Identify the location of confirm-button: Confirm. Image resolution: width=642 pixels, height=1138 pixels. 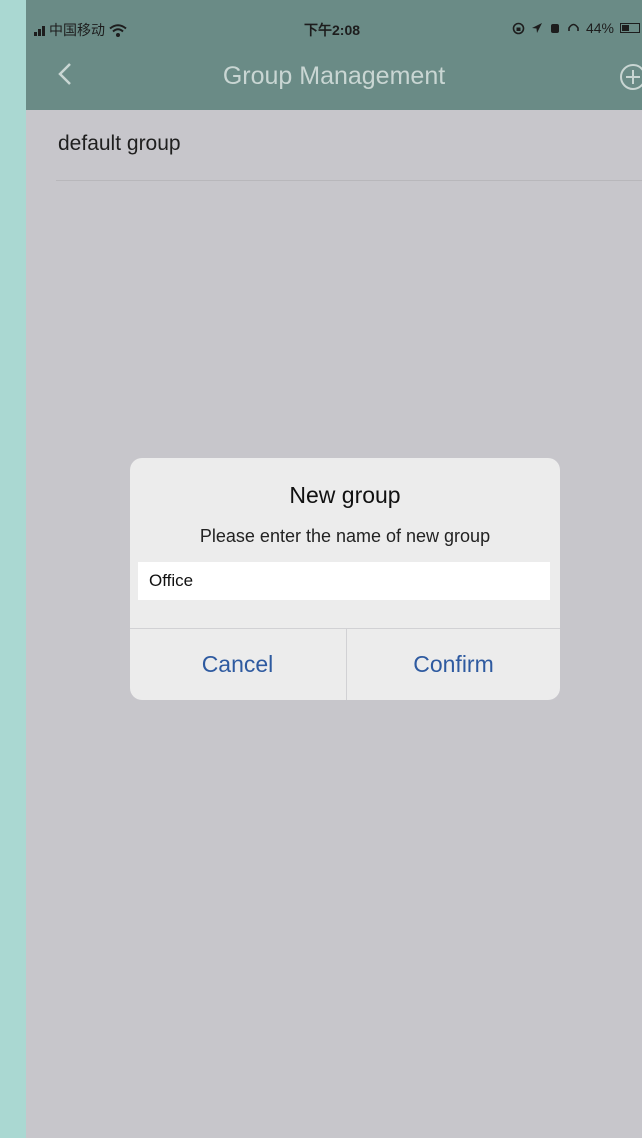
(453, 664).